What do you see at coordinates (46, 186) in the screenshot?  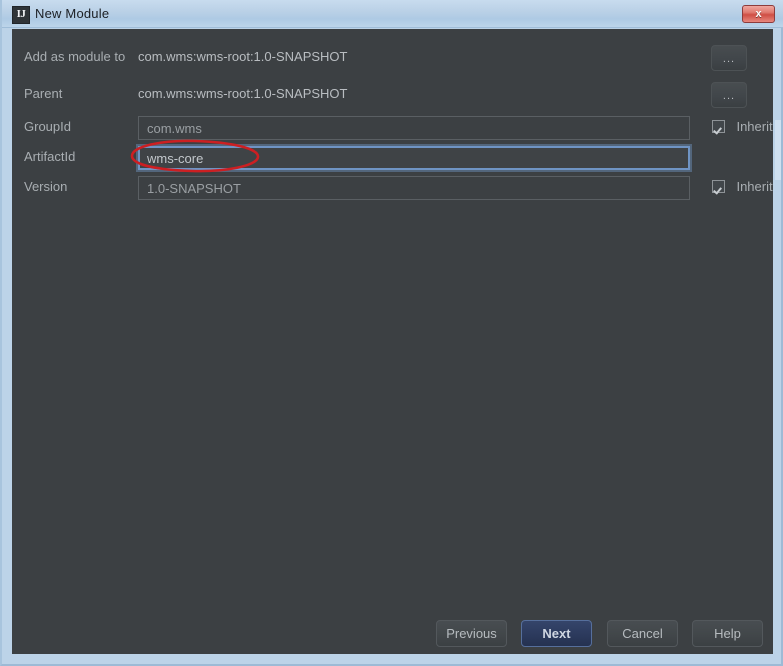 I see `label-version: Version` at bounding box center [46, 186].